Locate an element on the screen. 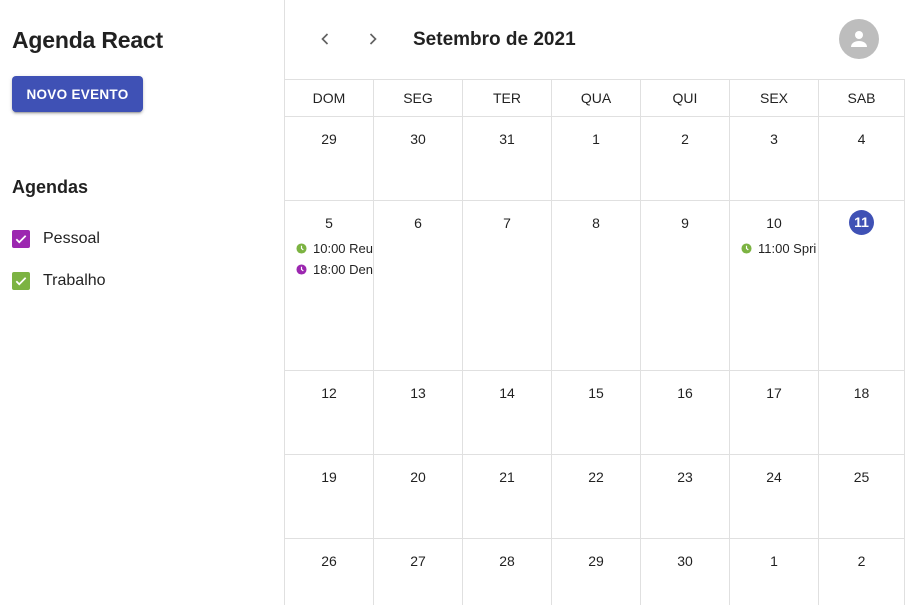  week-row: 12 13 14 15 16 17 18 is located at coordinates (595, 413).